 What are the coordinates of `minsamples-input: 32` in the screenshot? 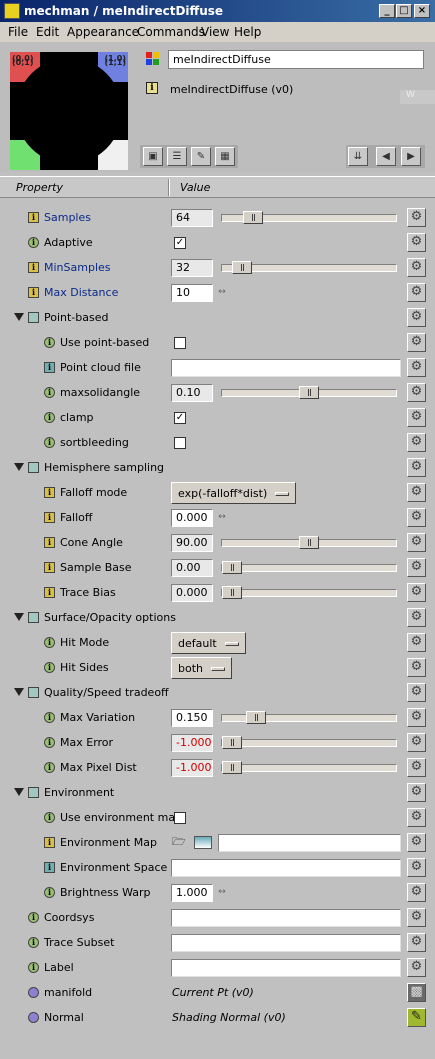 It's located at (192, 268).